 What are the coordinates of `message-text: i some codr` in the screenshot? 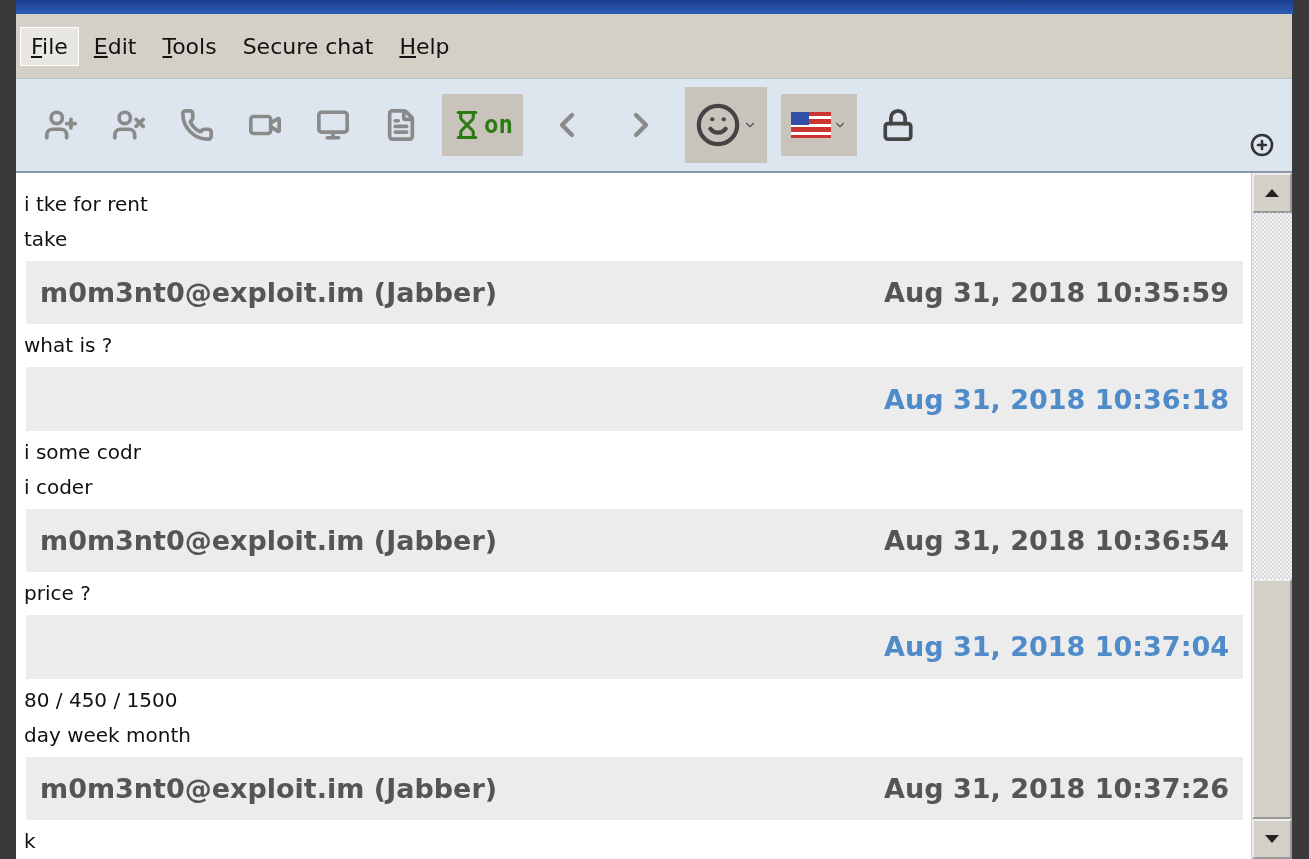 It's located at (83, 452).